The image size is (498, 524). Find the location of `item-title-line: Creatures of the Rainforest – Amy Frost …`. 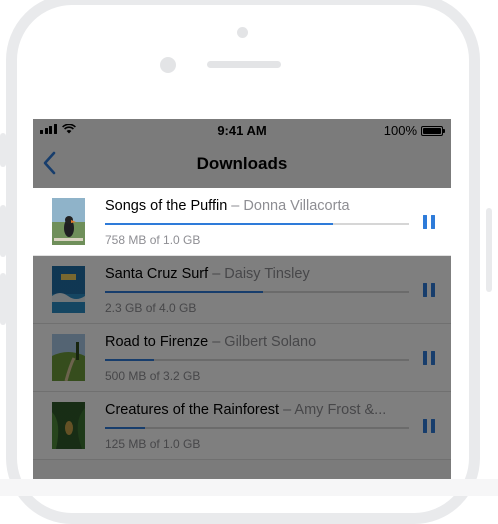

item-title-line: Creatures of the Rainforest – Amy Frost … is located at coordinates (258, 410).